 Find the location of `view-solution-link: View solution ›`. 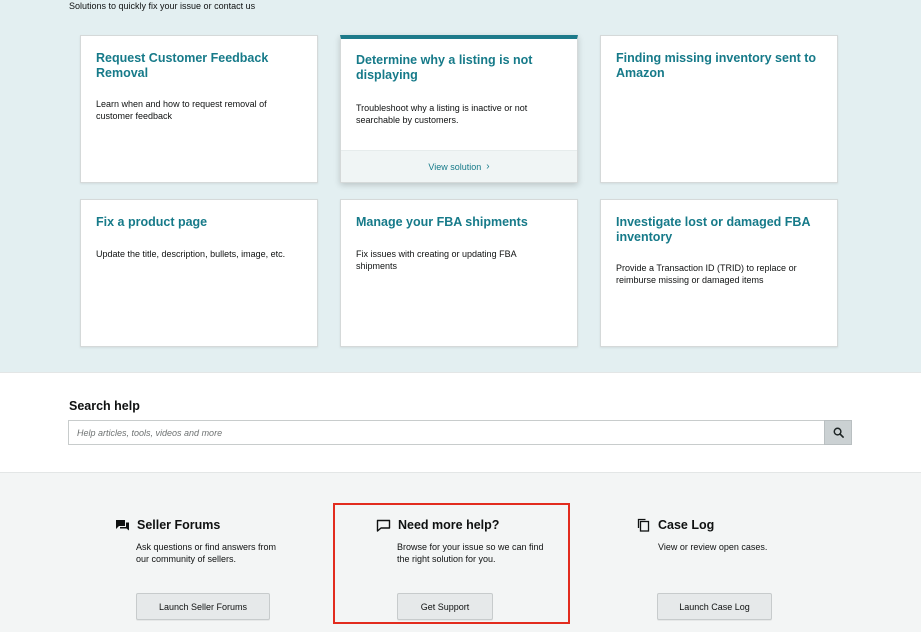

view-solution-link: View solution › is located at coordinates (459, 166).